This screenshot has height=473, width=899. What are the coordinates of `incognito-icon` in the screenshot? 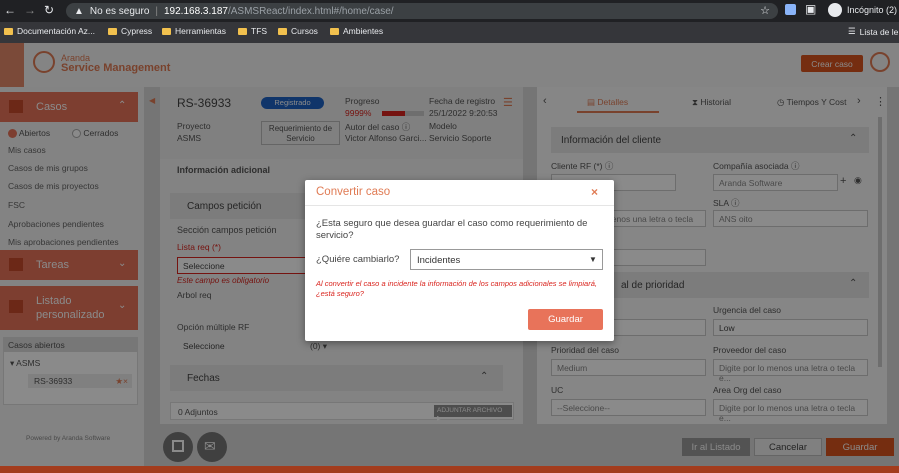 It's located at (835, 10).